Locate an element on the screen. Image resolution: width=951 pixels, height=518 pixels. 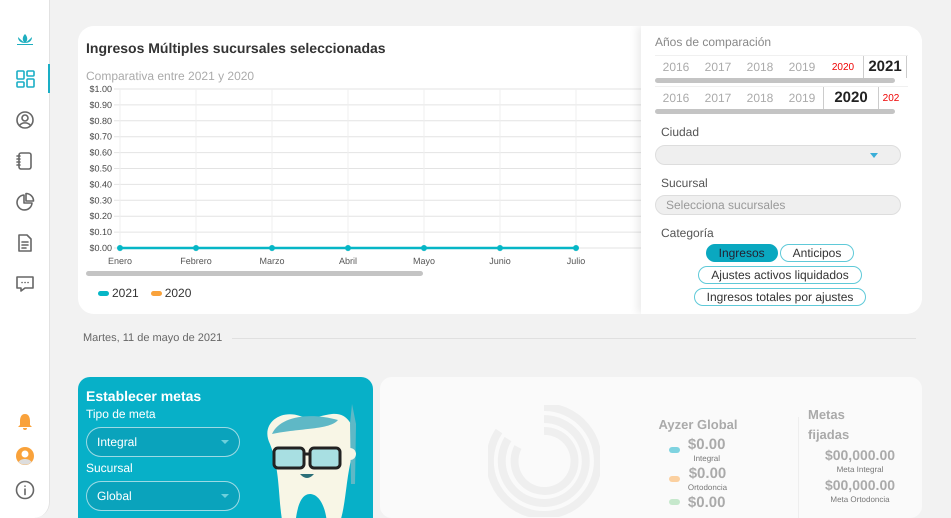
axis-label: $0.80 is located at coordinates (100, 121).